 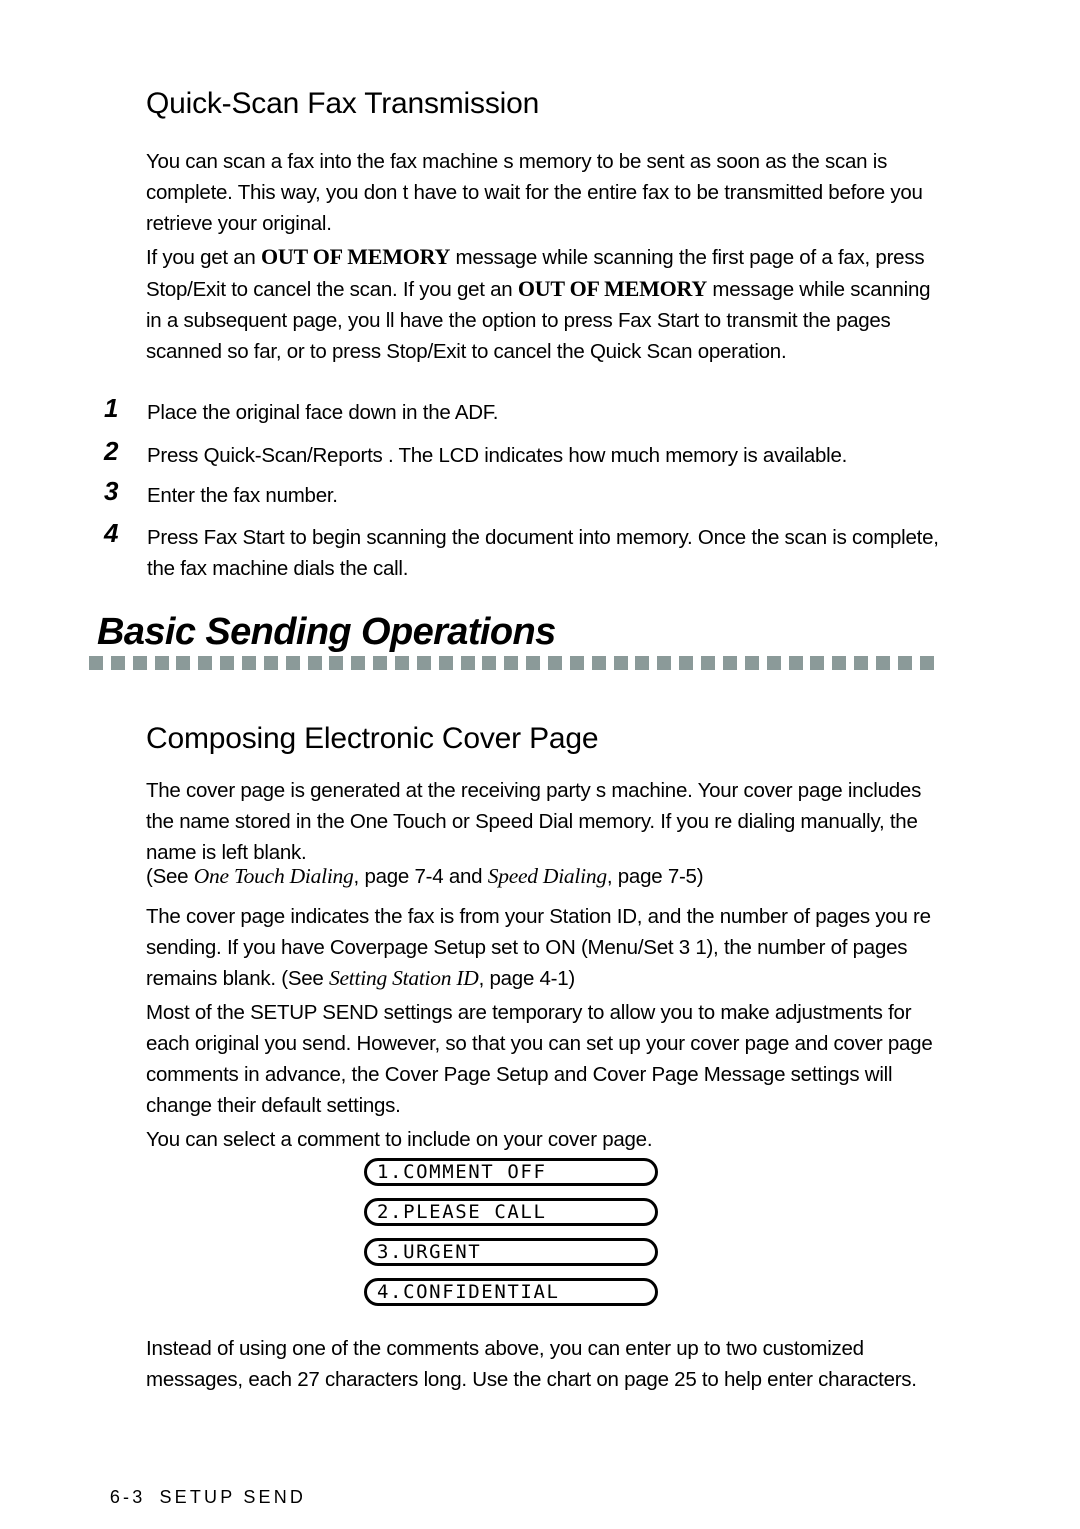 What do you see at coordinates (111, 533) in the screenshot?
I see `step-number: 4` at bounding box center [111, 533].